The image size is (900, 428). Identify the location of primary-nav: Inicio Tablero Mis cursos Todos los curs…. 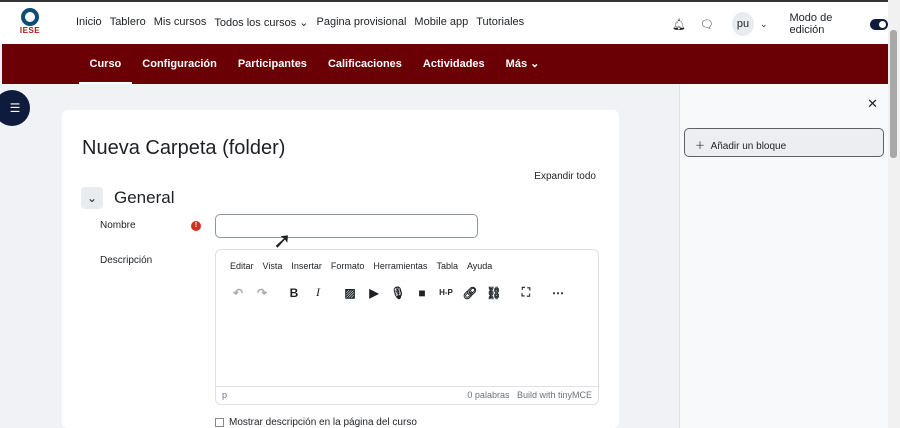
(300, 22).